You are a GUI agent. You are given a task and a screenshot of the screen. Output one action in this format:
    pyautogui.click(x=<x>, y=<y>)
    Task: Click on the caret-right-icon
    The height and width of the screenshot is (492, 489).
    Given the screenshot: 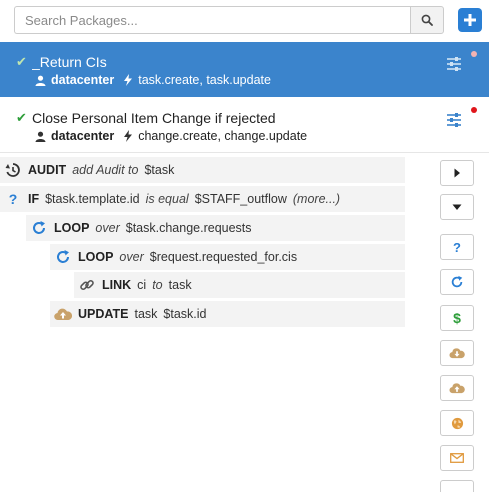 What is the action you would take?
    pyautogui.click(x=457, y=173)
    